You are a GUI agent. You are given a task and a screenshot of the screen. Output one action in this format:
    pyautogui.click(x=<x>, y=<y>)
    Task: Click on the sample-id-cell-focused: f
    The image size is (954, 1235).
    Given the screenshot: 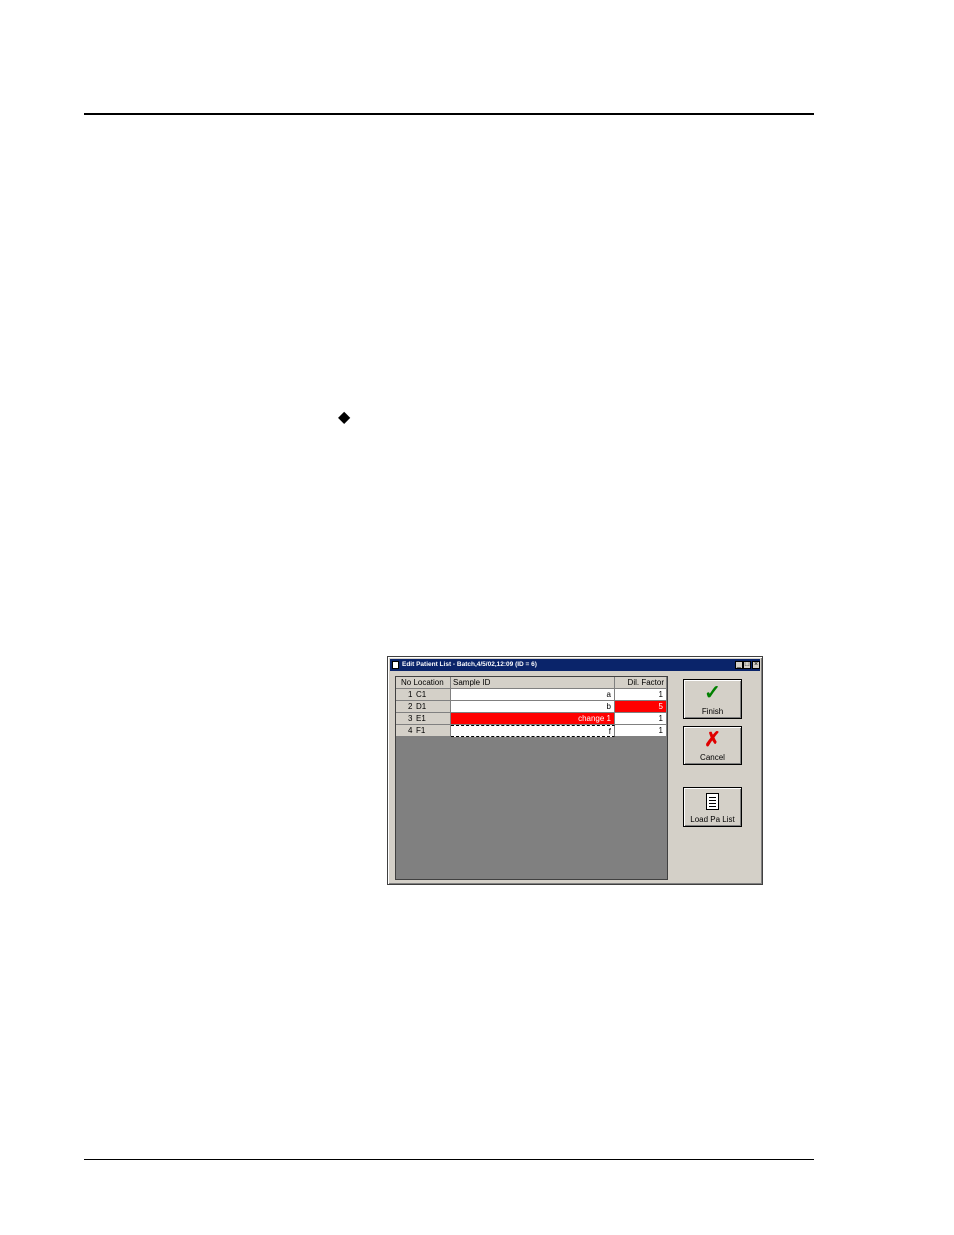 What is the action you would take?
    pyautogui.click(x=533, y=731)
    